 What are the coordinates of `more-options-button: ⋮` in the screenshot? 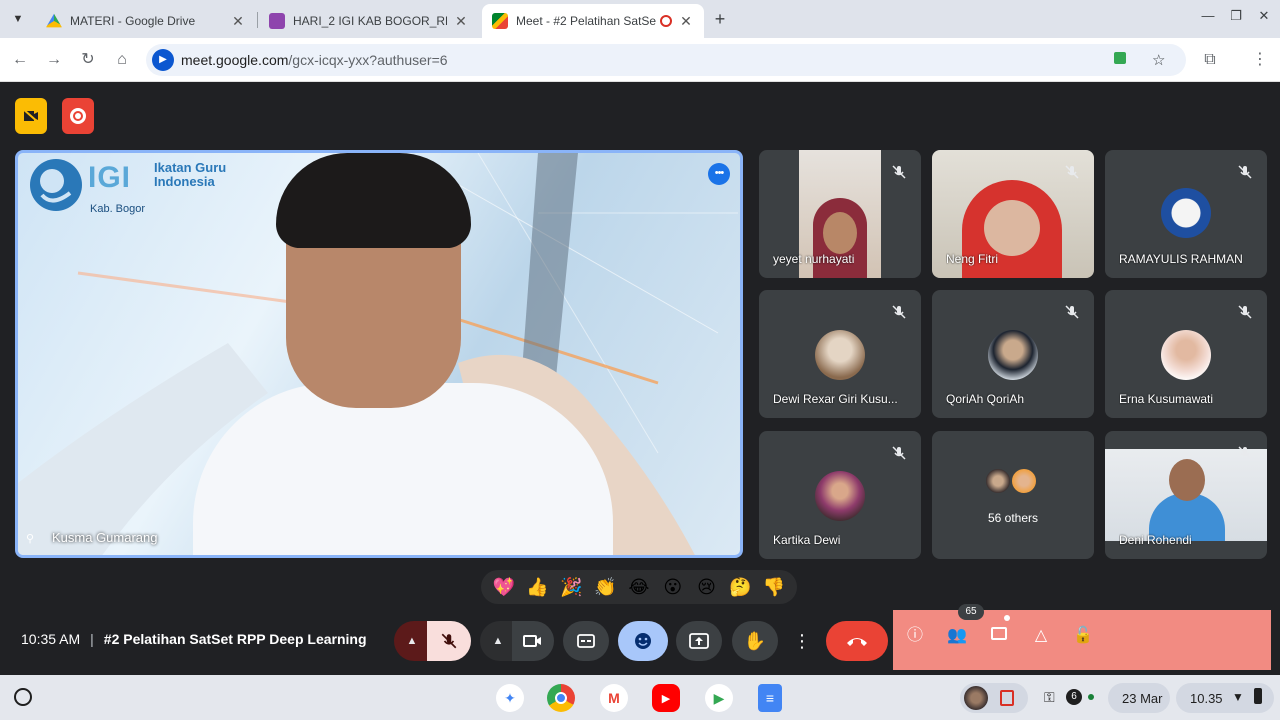 It's located at (802, 641).